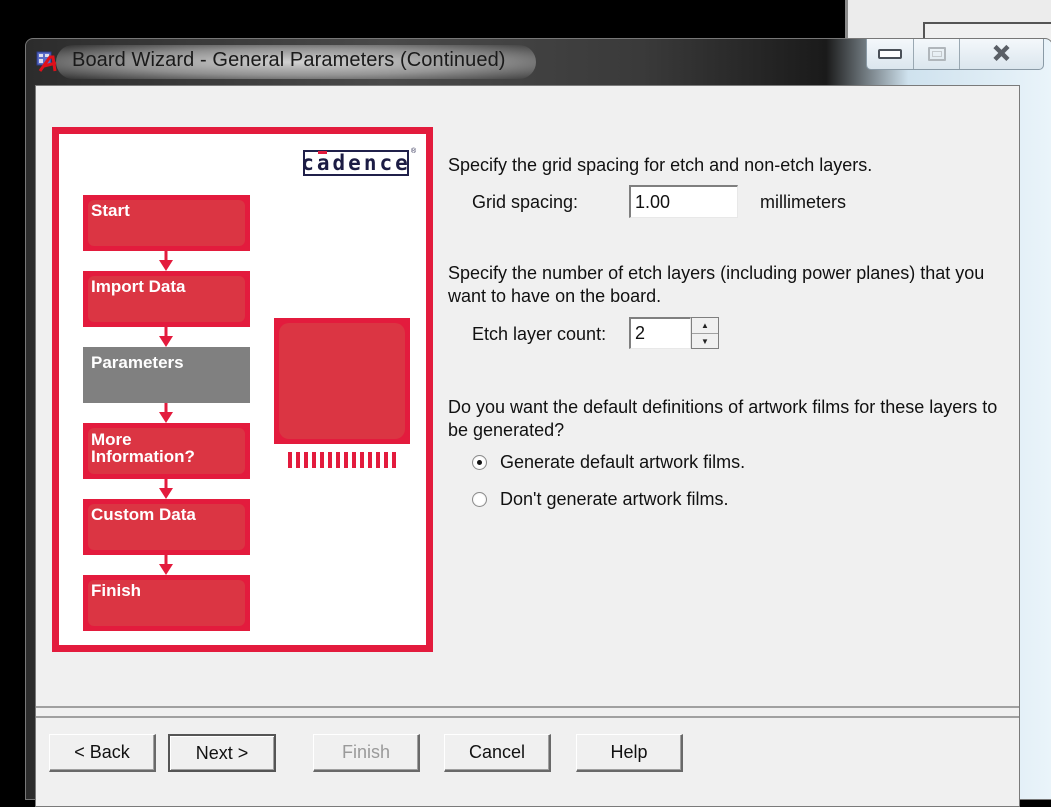 The width and height of the screenshot is (1051, 807). I want to click on cancel-button: Cancel, so click(497, 753).